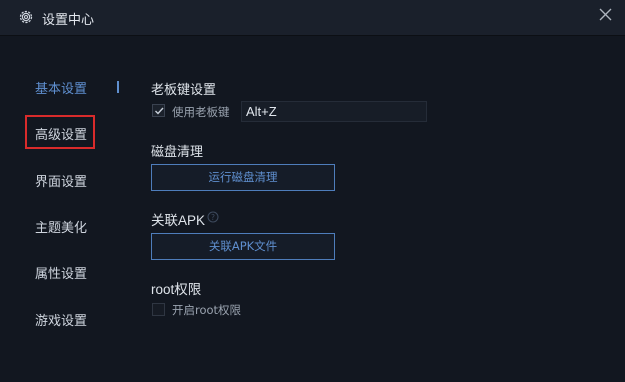 Image resolution: width=625 pixels, height=382 pixels. What do you see at coordinates (61, 319) in the screenshot?
I see `sidebar-item-game-settings: 游戏设置` at bounding box center [61, 319].